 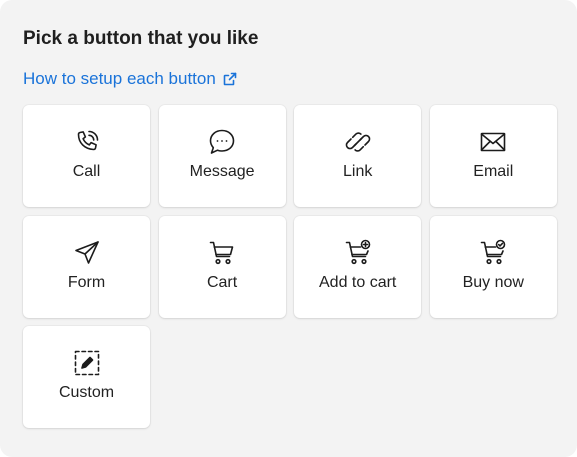 I want to click on help-link-label: How to setup each button, so click(x=119, y=78).